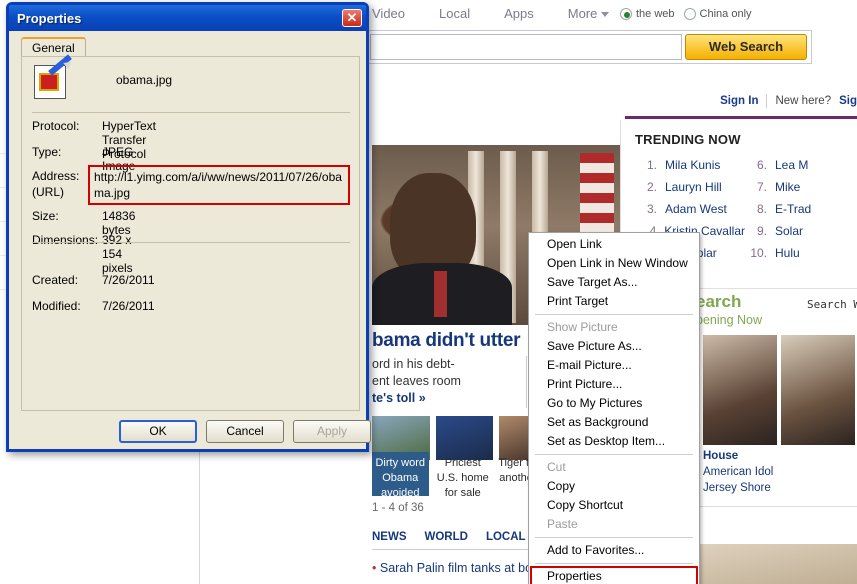  I want to click on deck-line-2: ent leaves room, so click(416, 381).